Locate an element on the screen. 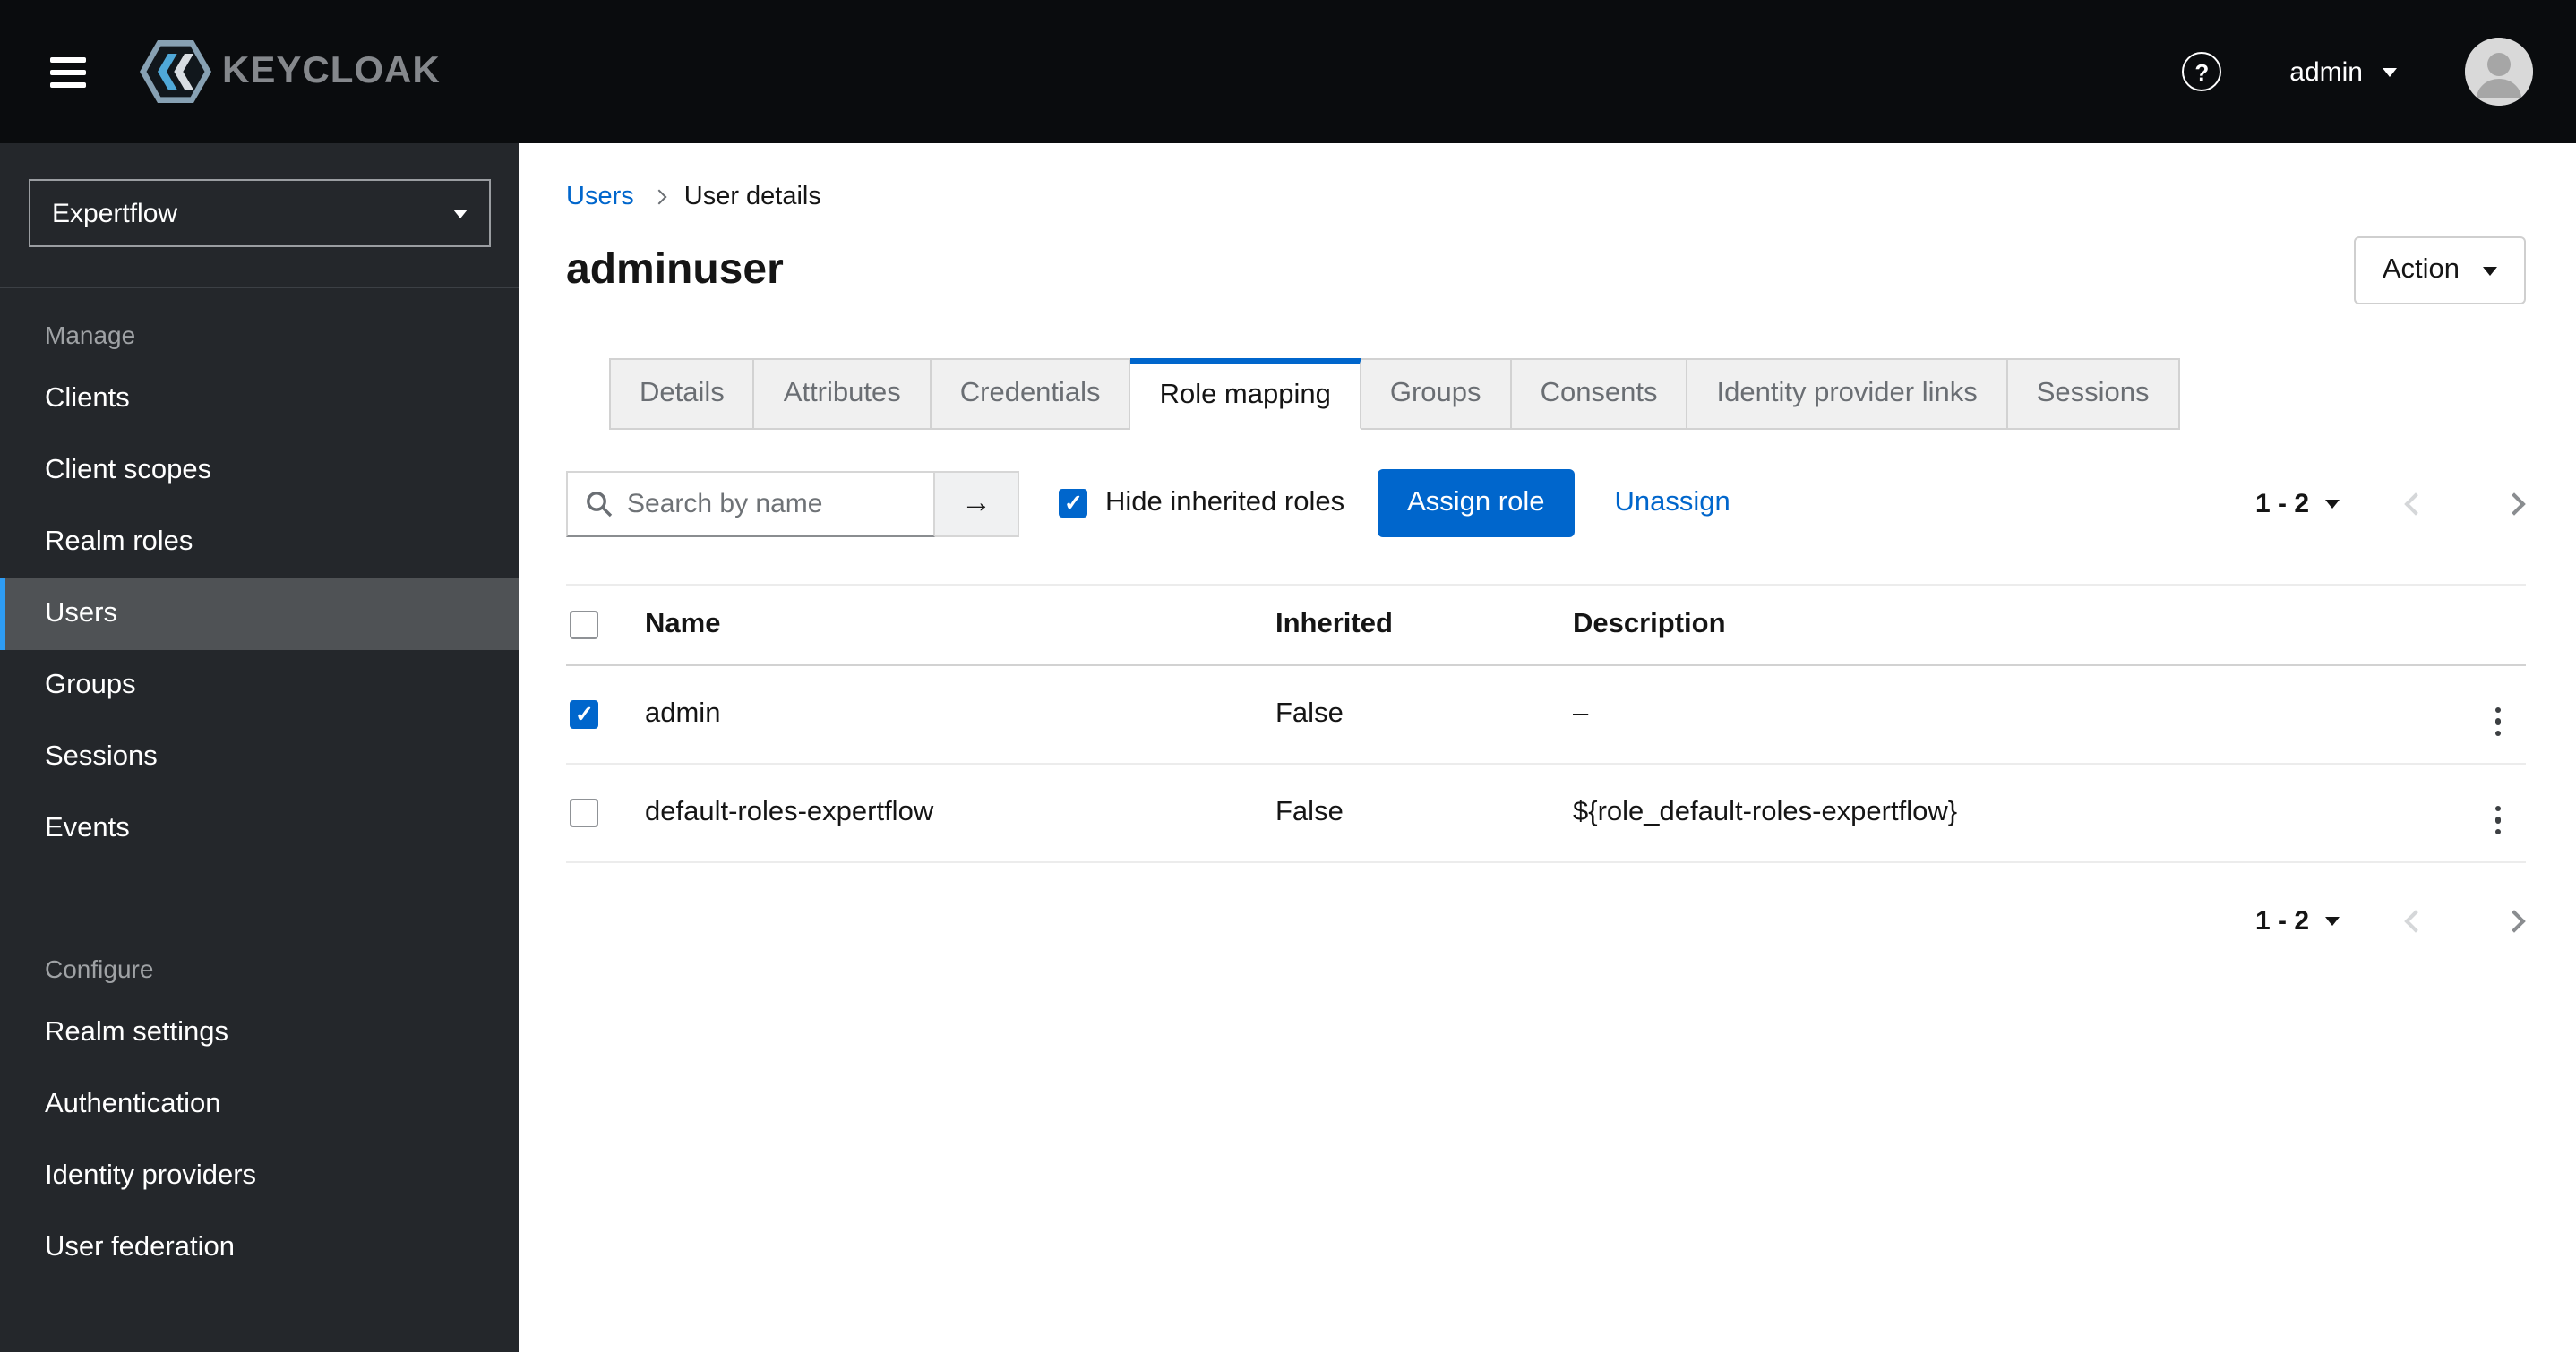  nav-toggle-button is located at coordinates (68, 72).